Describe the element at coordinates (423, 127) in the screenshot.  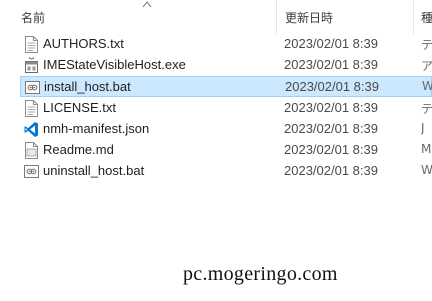
I see `file-type: J` at that location.